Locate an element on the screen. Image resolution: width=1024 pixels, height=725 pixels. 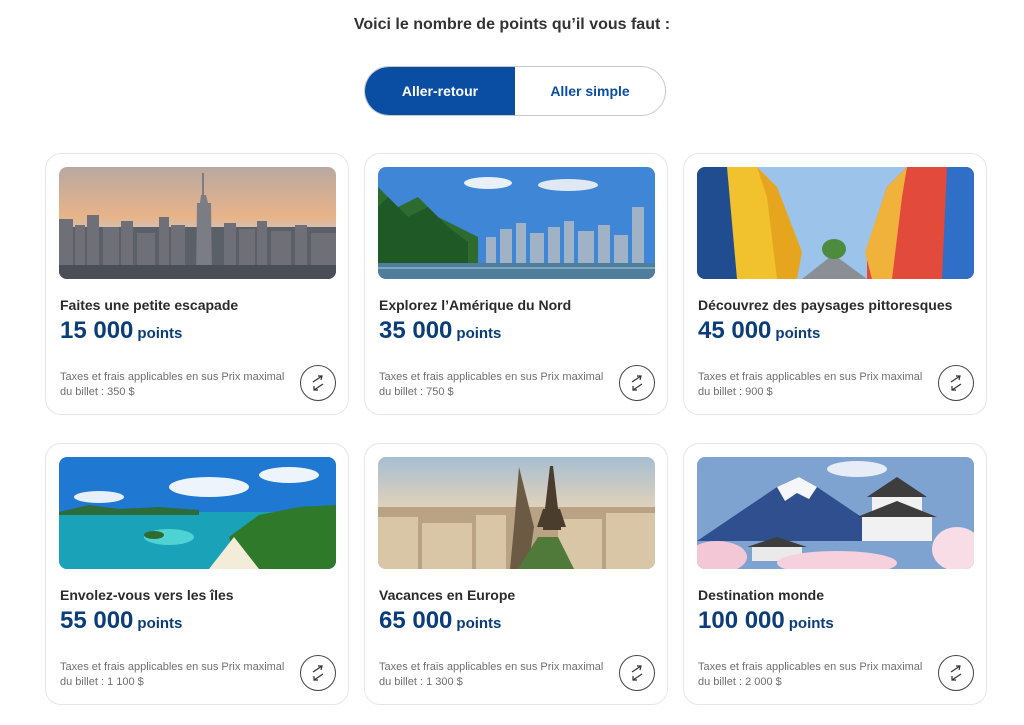
trip-type-toggle: Aller-retour Aller simple is located at coordinates (515, 91).